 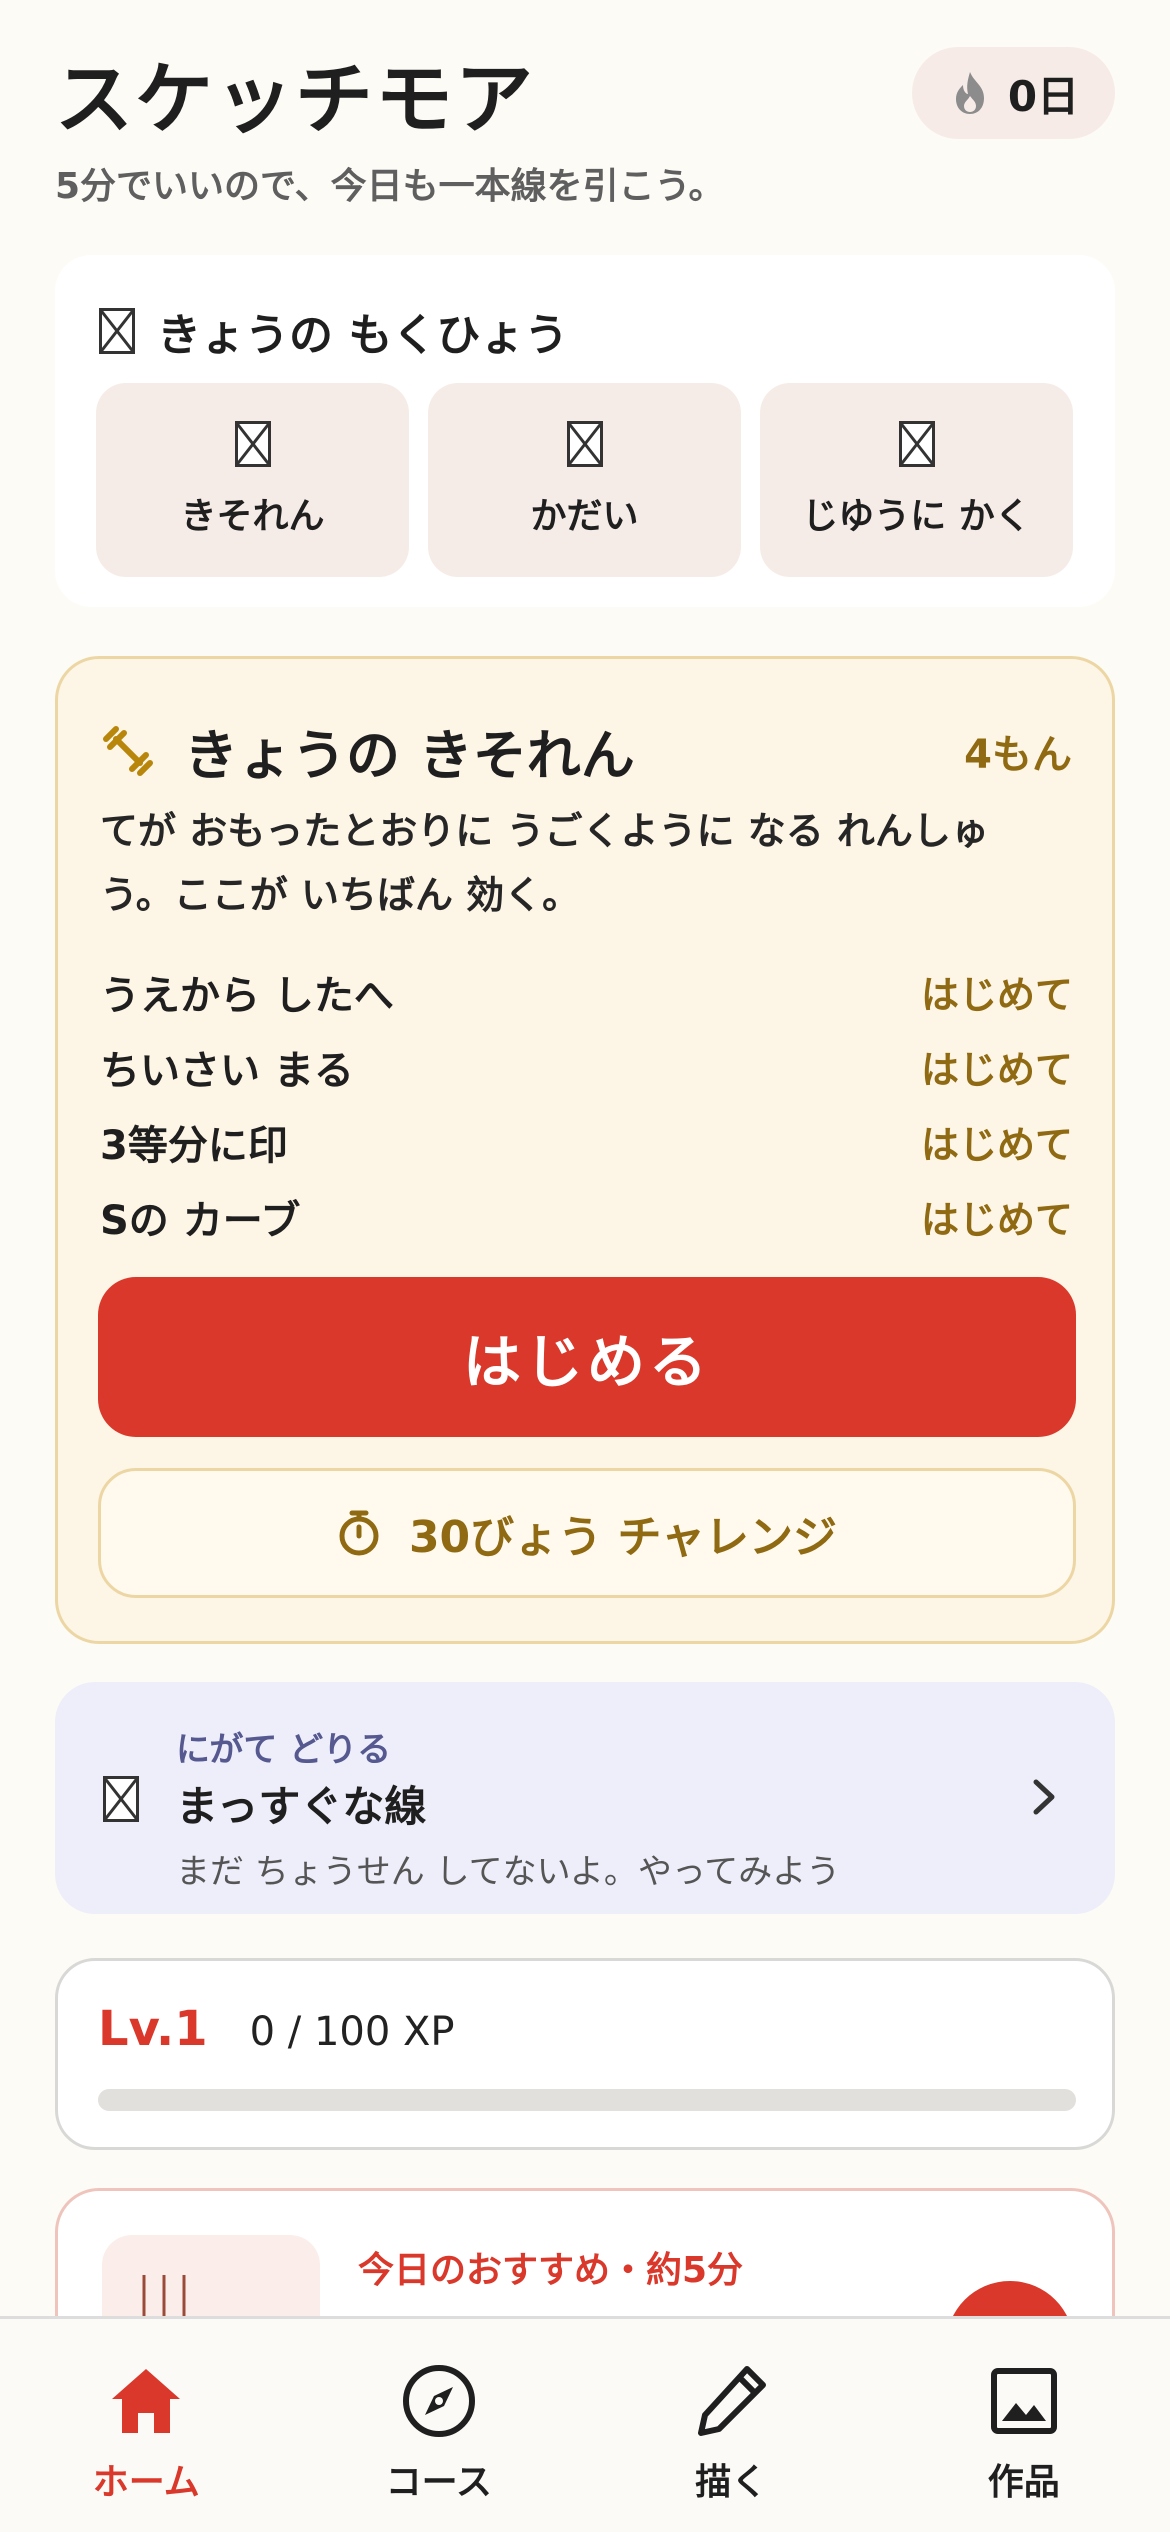 I want to click on goal-tile-basics: きそれん, so click(x=252, y=480).